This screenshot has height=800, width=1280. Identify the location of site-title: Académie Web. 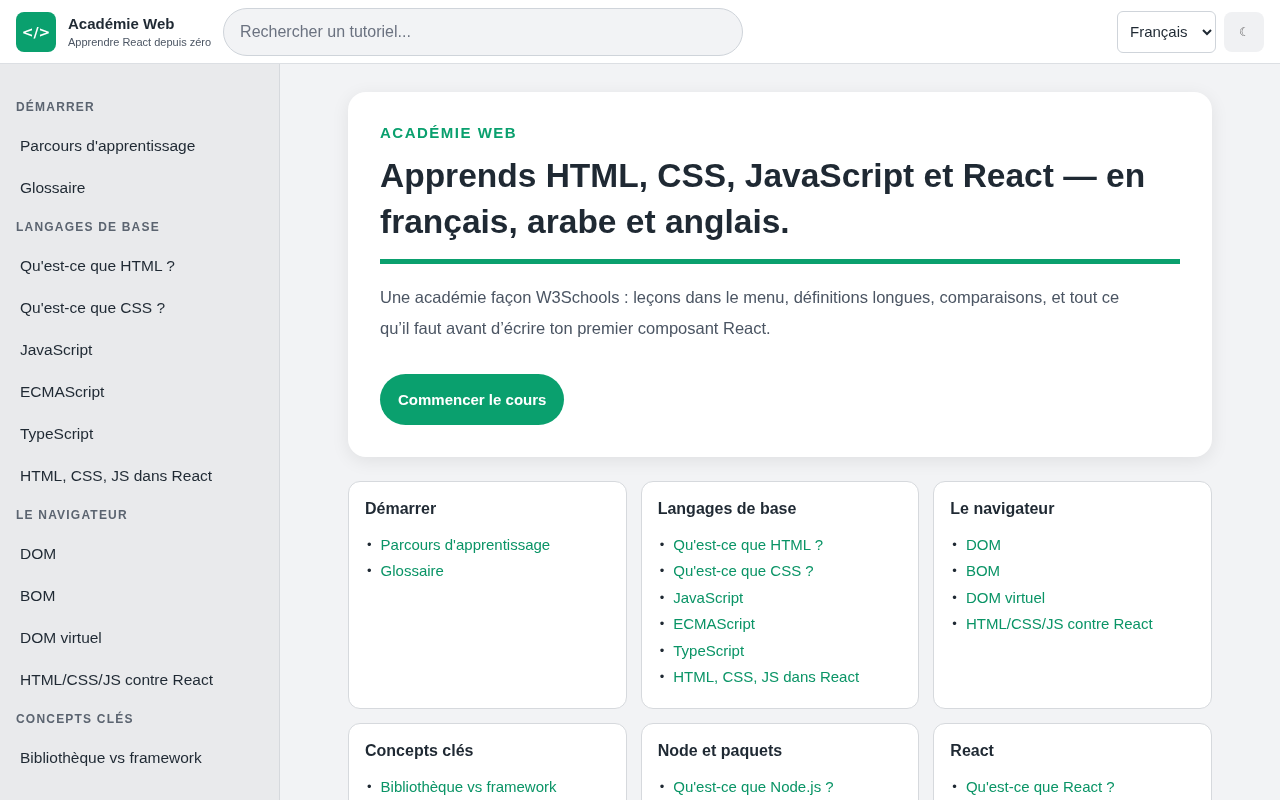
(122, 23).